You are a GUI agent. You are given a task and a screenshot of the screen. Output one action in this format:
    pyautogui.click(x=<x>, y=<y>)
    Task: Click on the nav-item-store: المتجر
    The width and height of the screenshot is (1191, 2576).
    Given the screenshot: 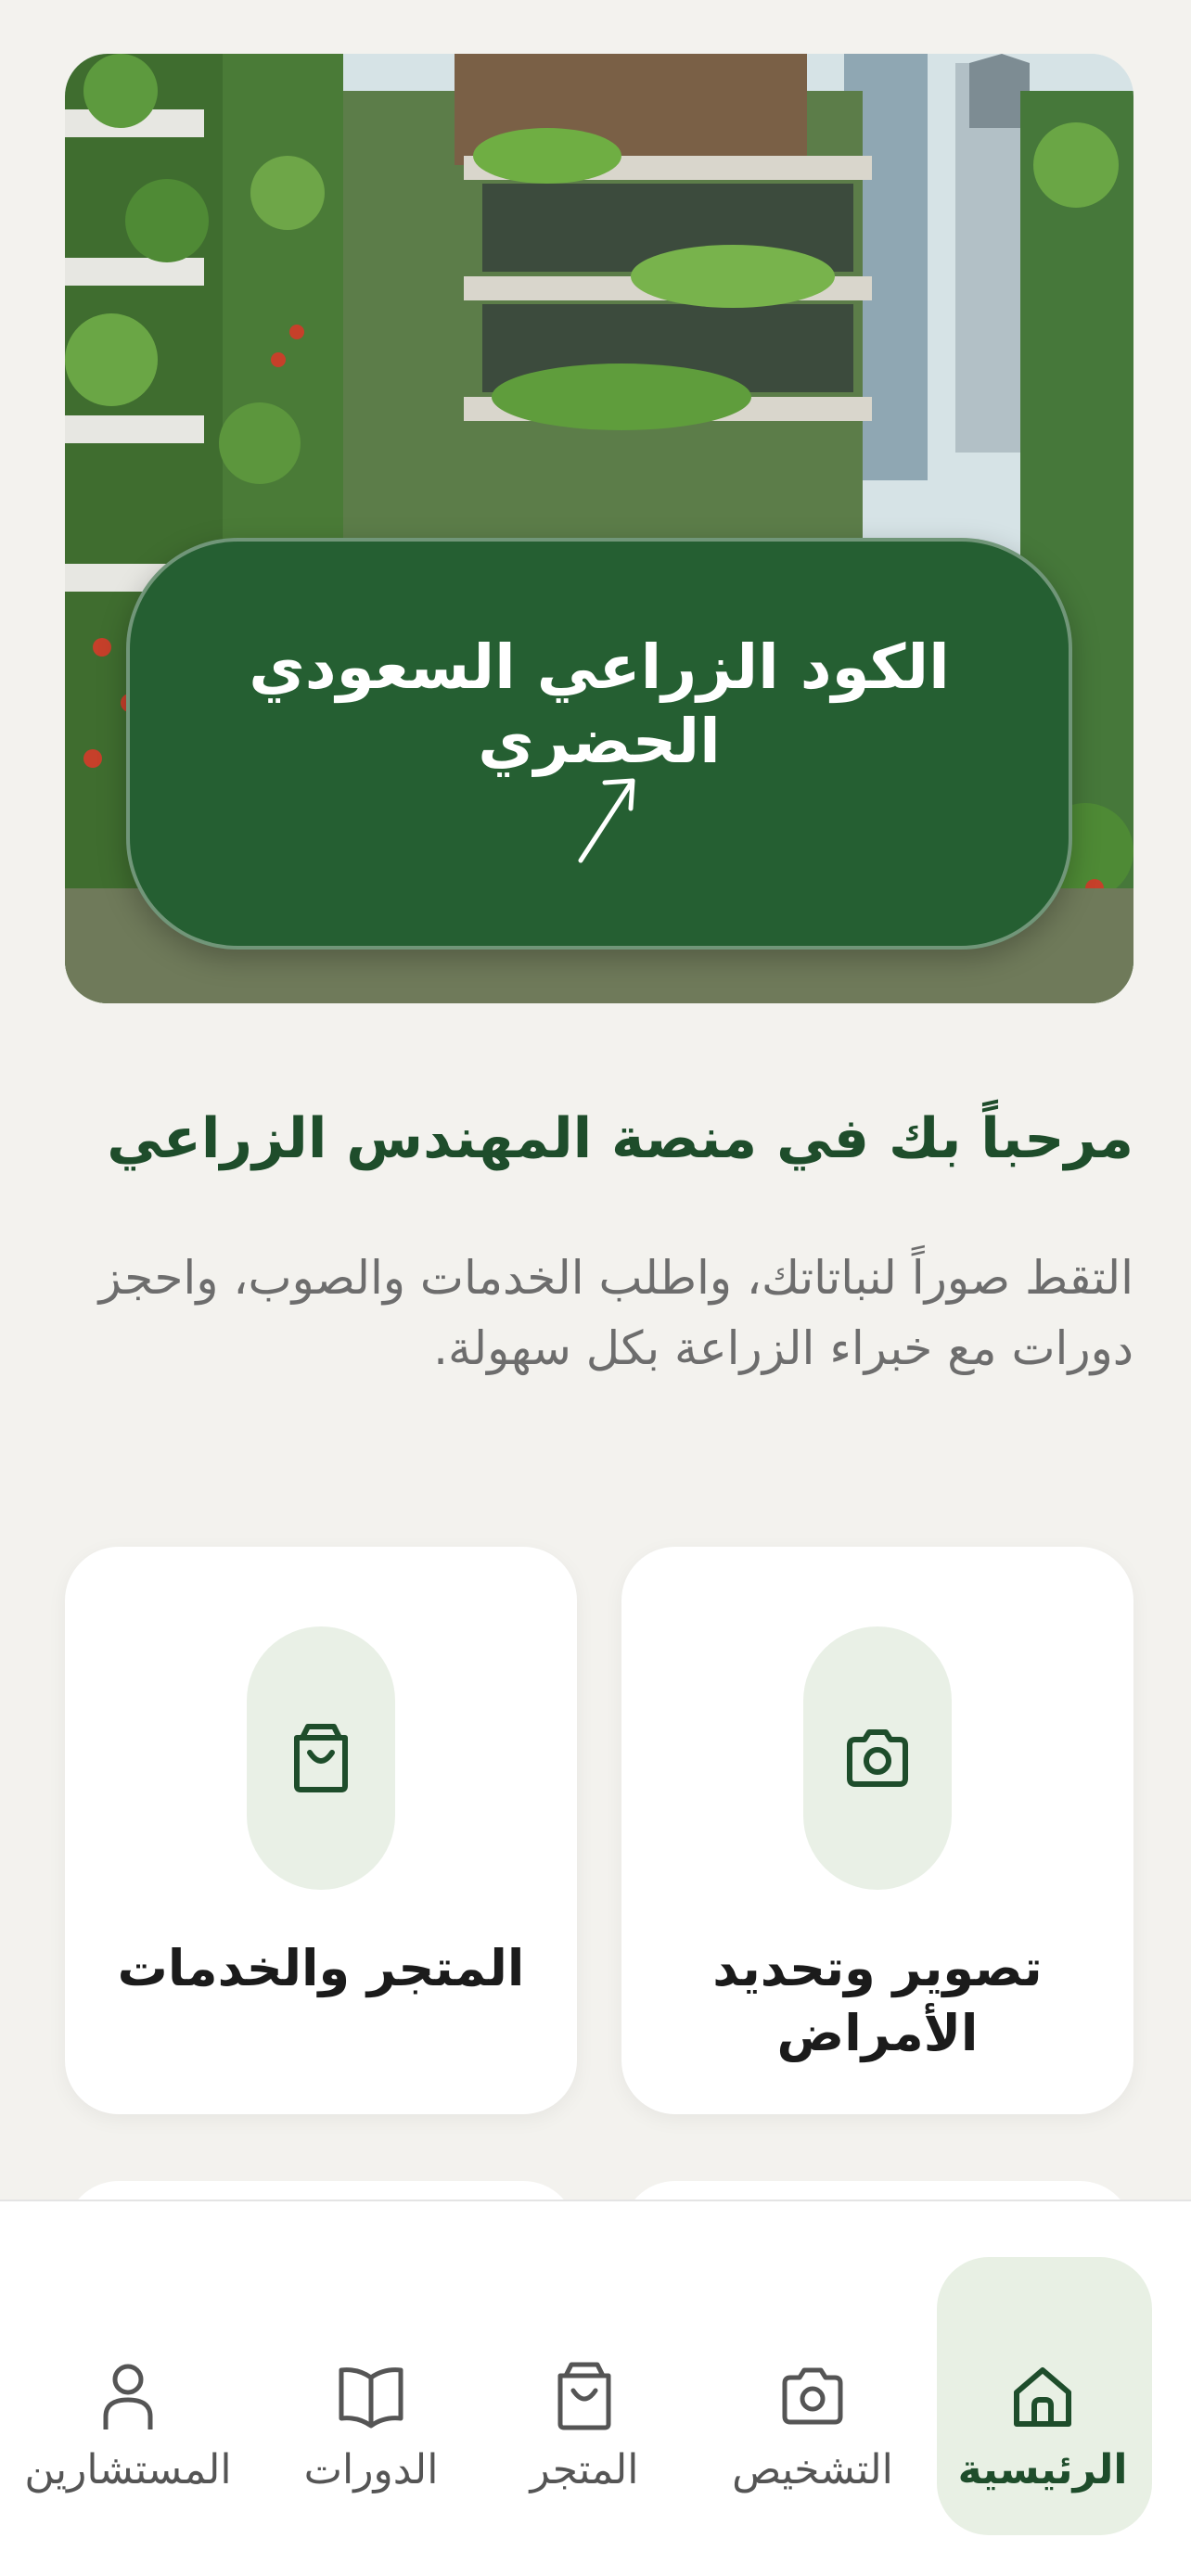 What is the action you would take?
    pyautogui.click(x=584, y=2396)
    